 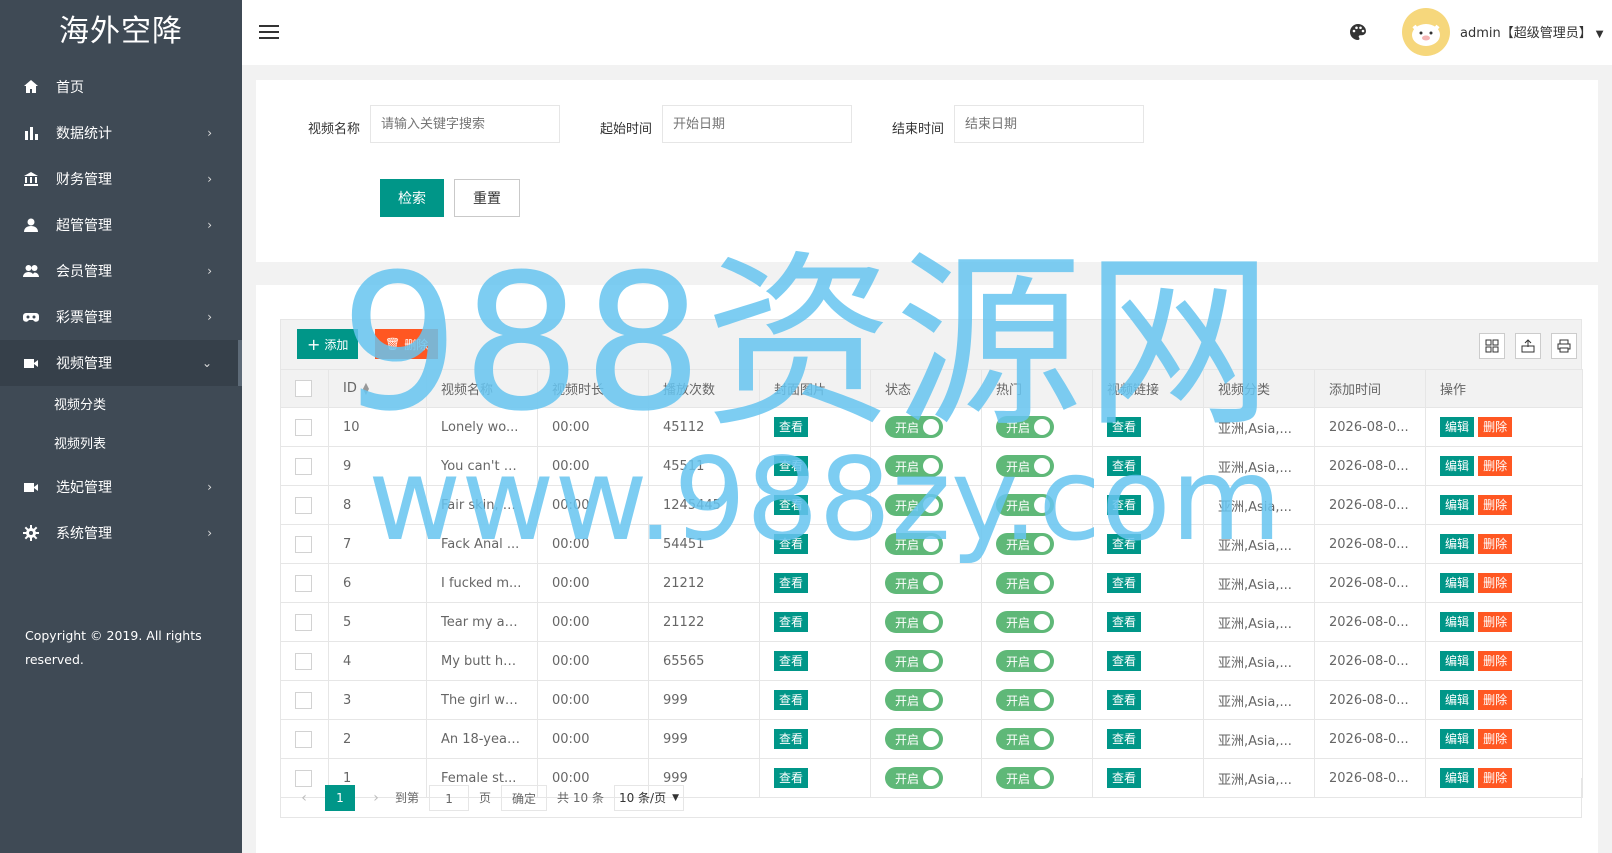 What do you see at coordinates (121, 133) in the screenshot?
I see `sidebar-item-2: 数据统计 ›` at bounding box center [121, 133].